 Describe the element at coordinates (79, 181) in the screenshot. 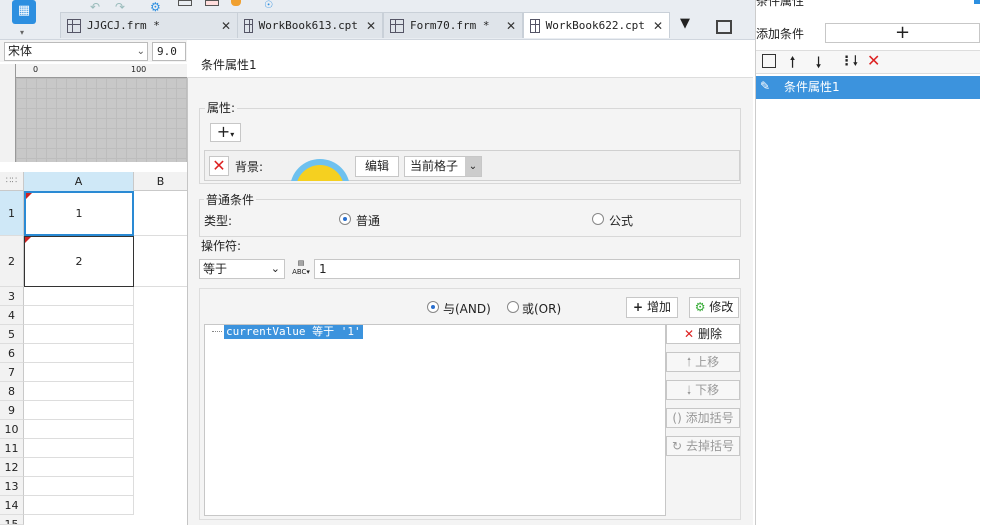

I see `column-header-a: A` at that location.